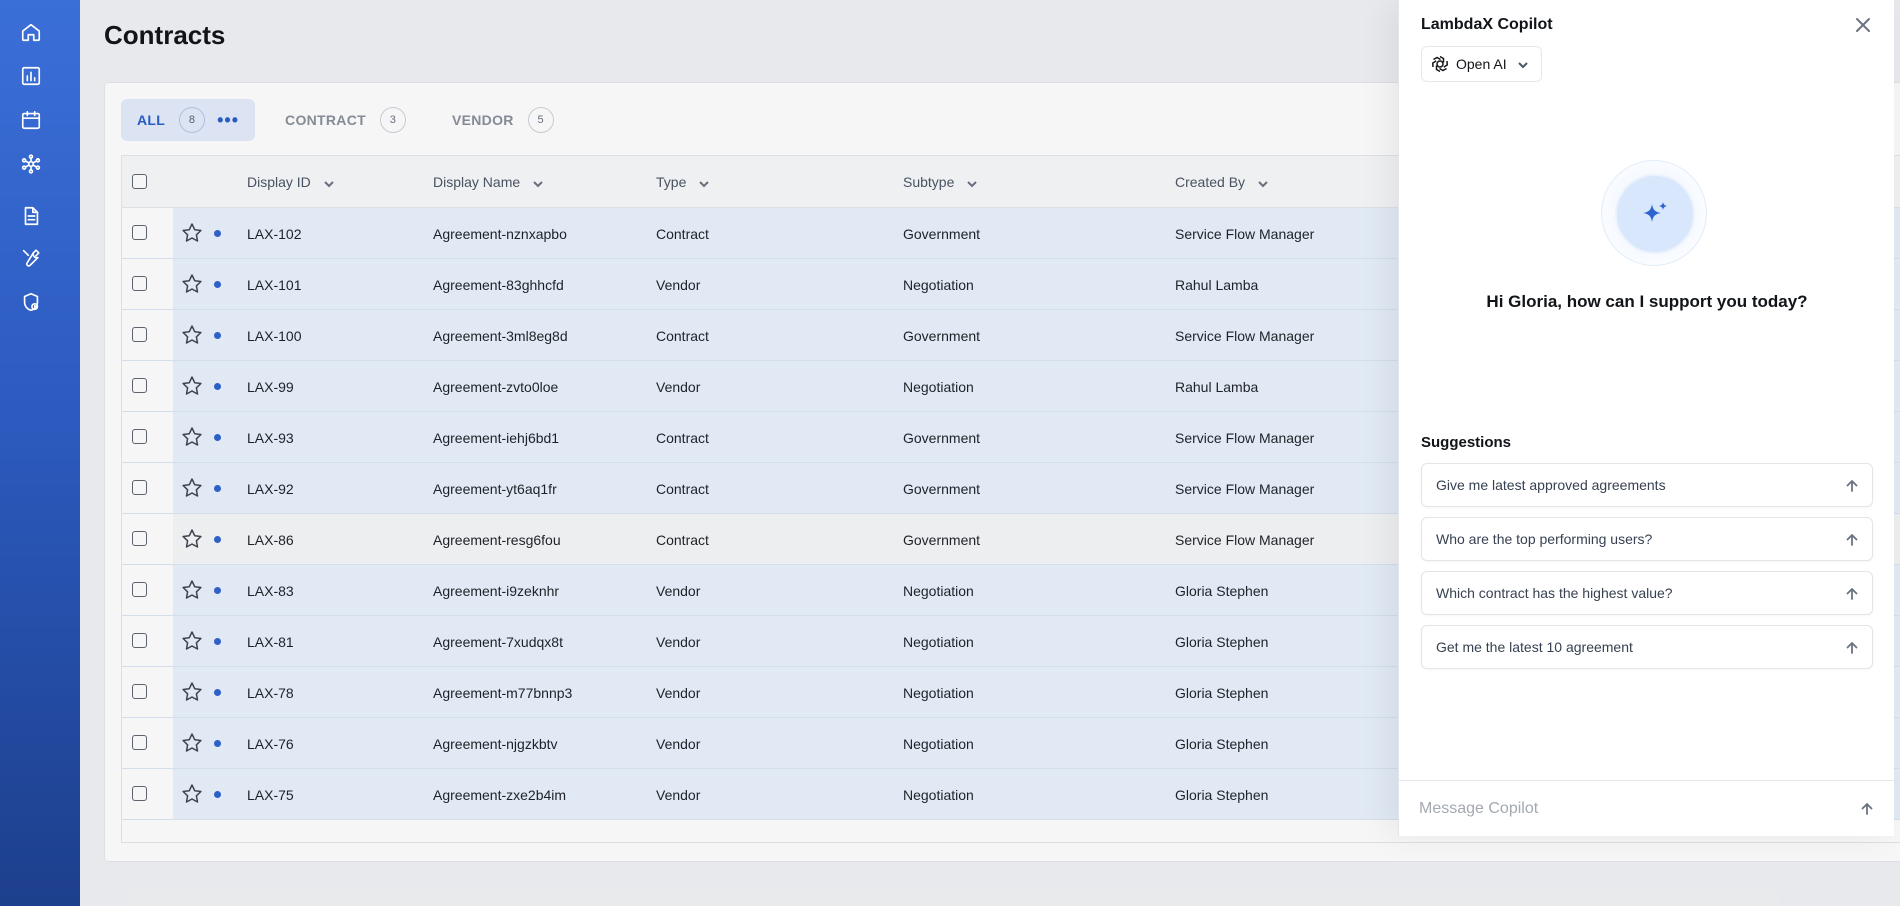 The height and width of the screenshot is (906, 1900). Describe the element at coordinates (40, 453) in the screenshot. I see `sidebar` at that location.